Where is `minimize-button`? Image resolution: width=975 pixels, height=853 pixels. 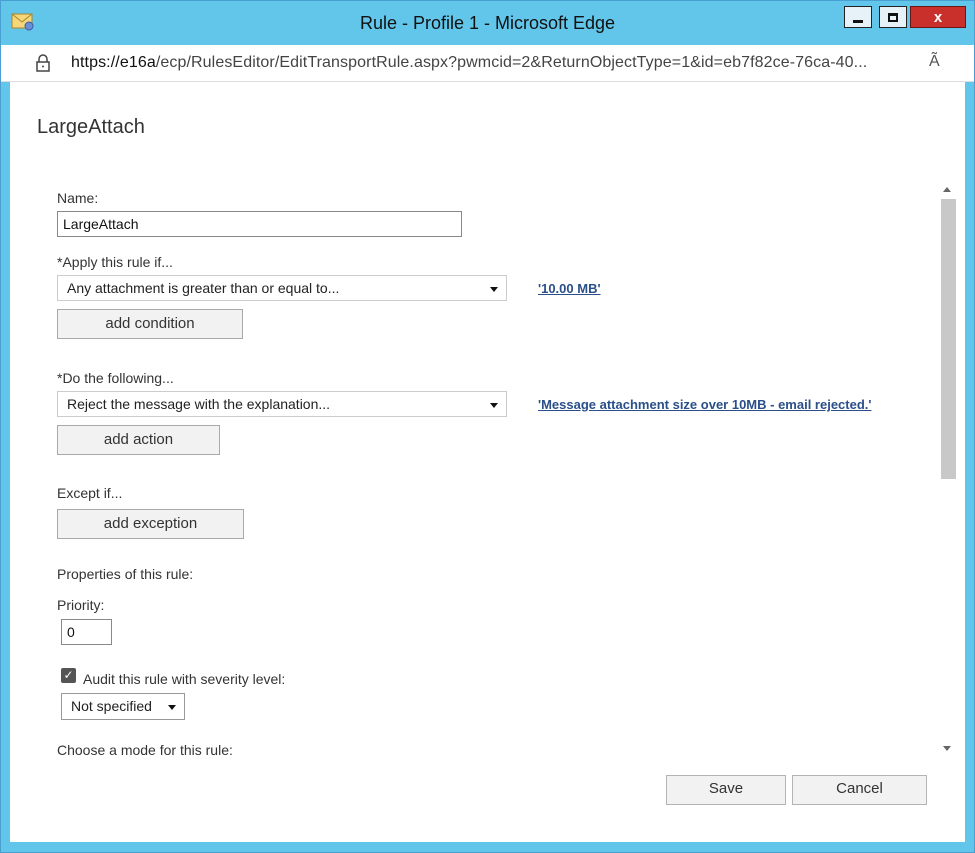 minimize-button is located at coordinates (858, 17).